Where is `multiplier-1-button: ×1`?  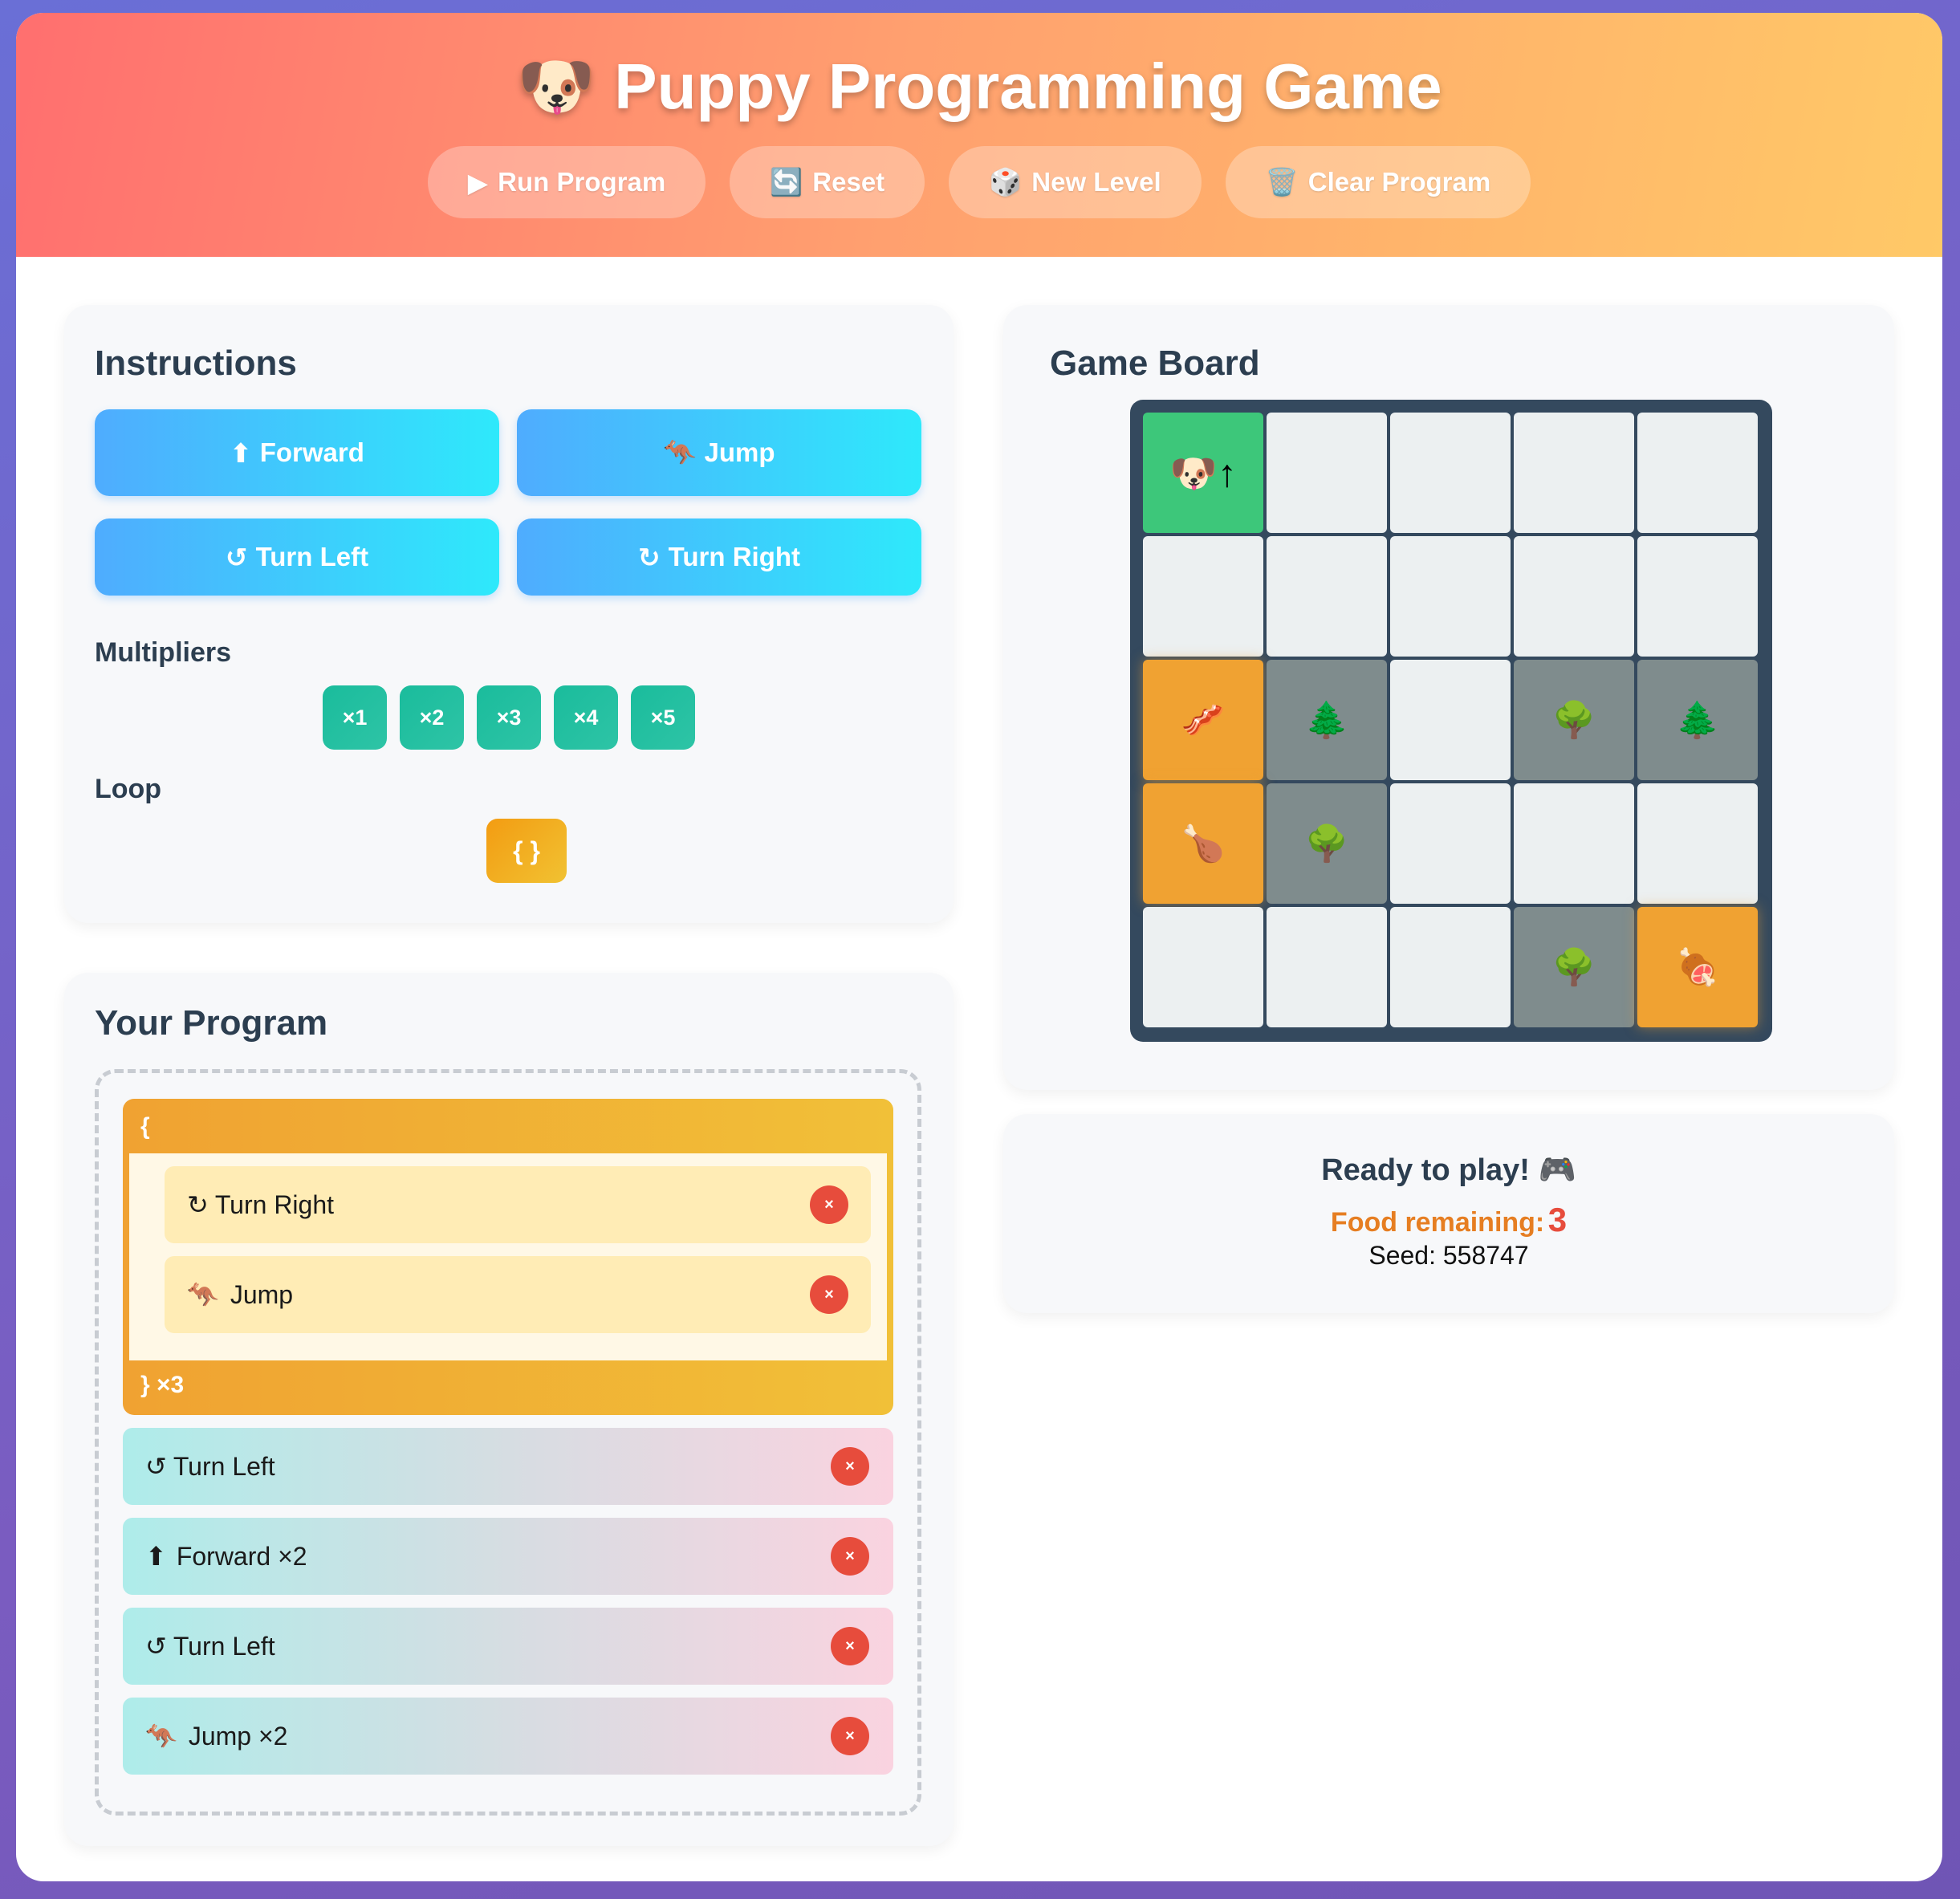 multiplier-1-button: ×1 is located at coordinates (355, 717).